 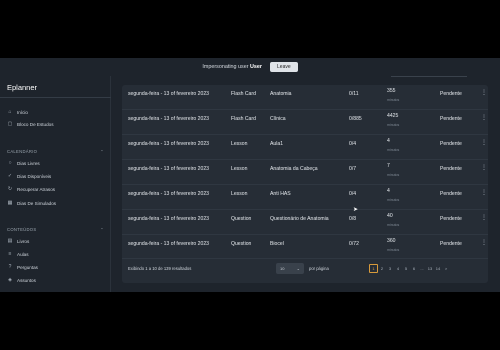 I want to click on sidebar-item-dias-disponiveis: ✓ Dias Disponíveis, so click(x=29, y=176).